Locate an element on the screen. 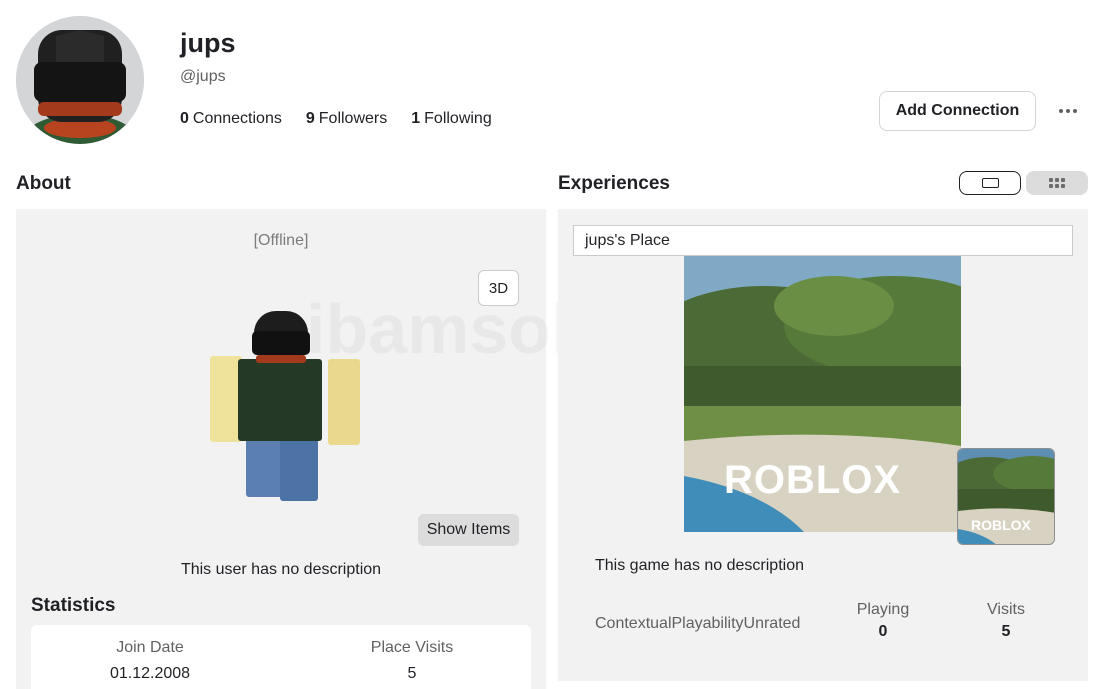  card-view-icon is located at coordinates (990, 183).